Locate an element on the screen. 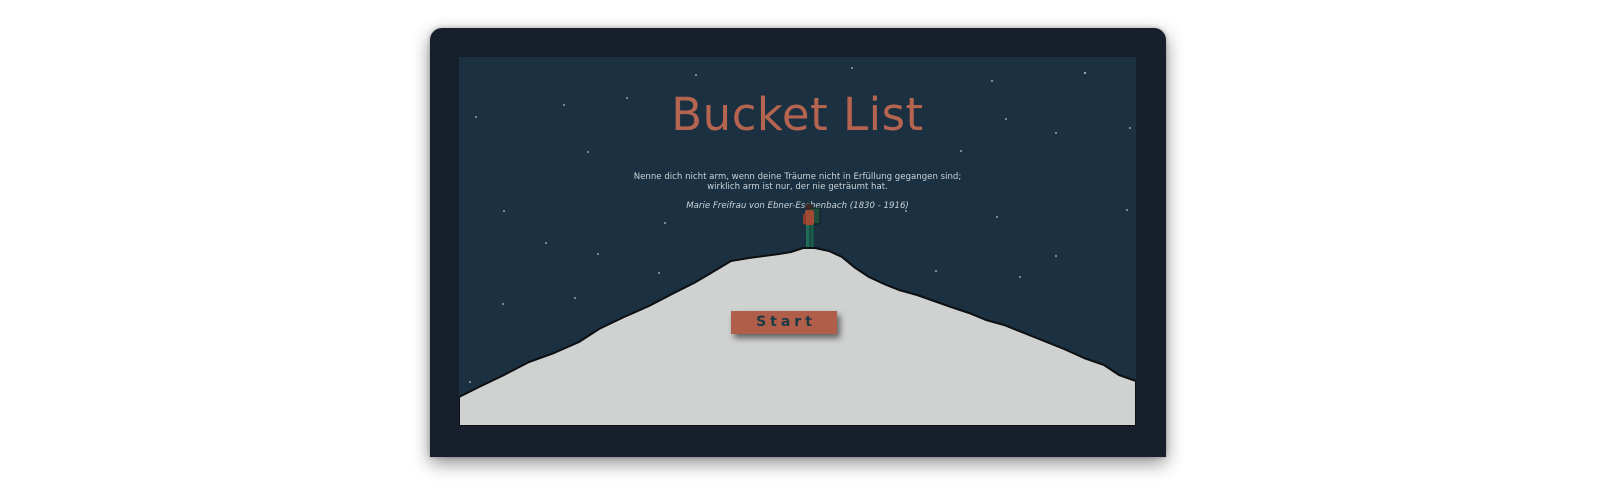 The width and height of the screenshot is (1622, 501). page-title: Bucket List is located at coordinates (797, 114).